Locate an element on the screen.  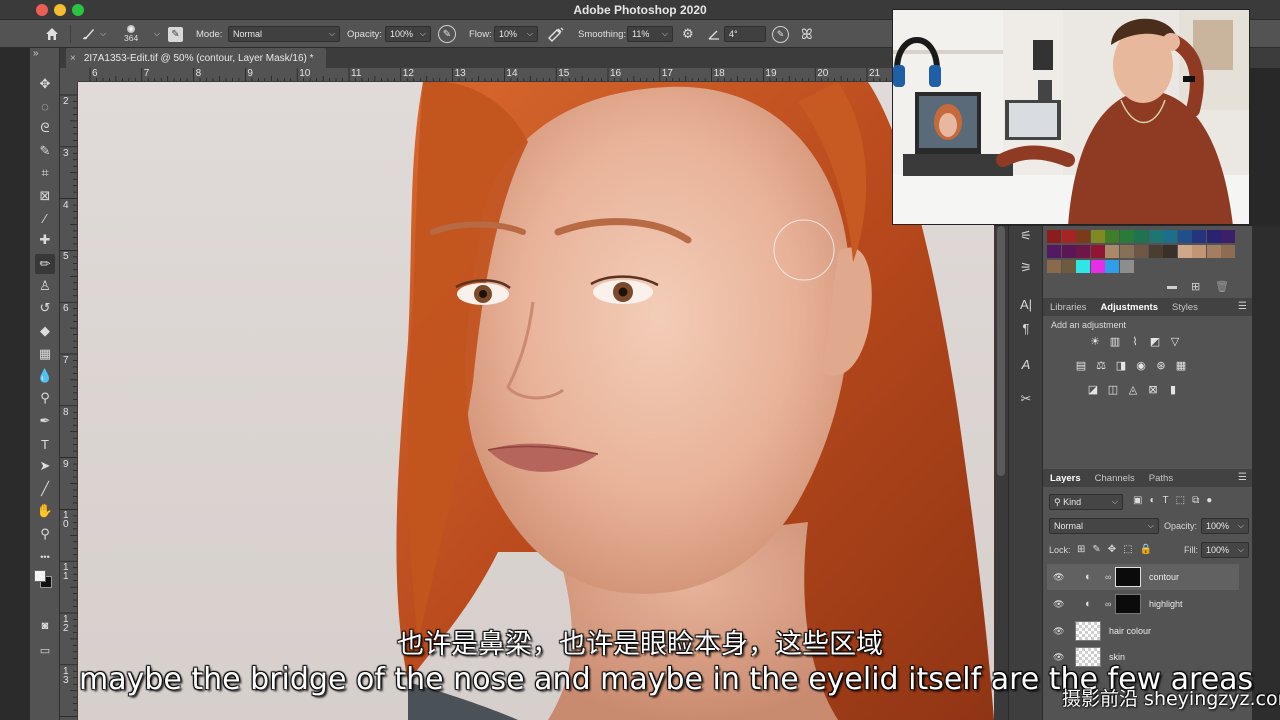
path-select-tool-icon: ➤ is located at coordinates (45, 466).